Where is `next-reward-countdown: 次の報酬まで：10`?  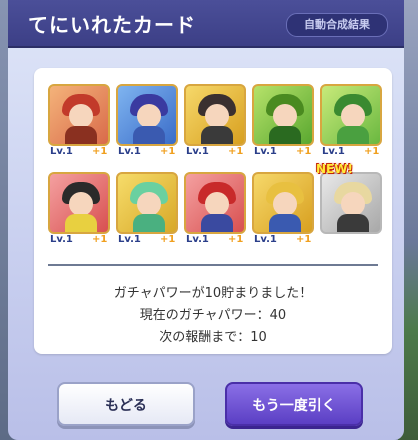 next-reward-countdown: 次の報酬まで：10 is located at coordinates (213, 337).